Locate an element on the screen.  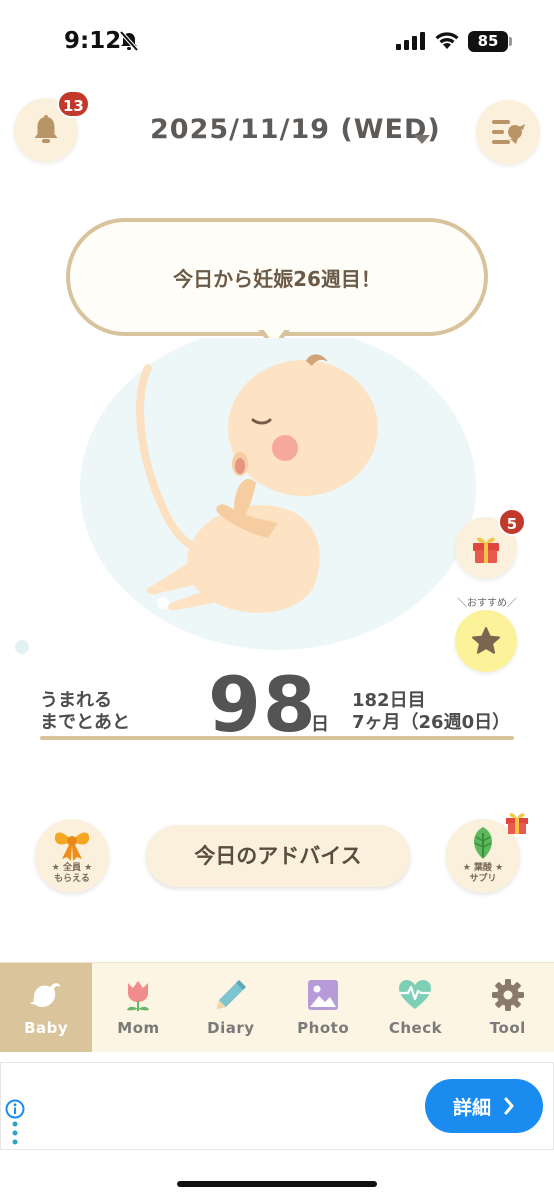
battery-tip is located at coordinates (510, 41).